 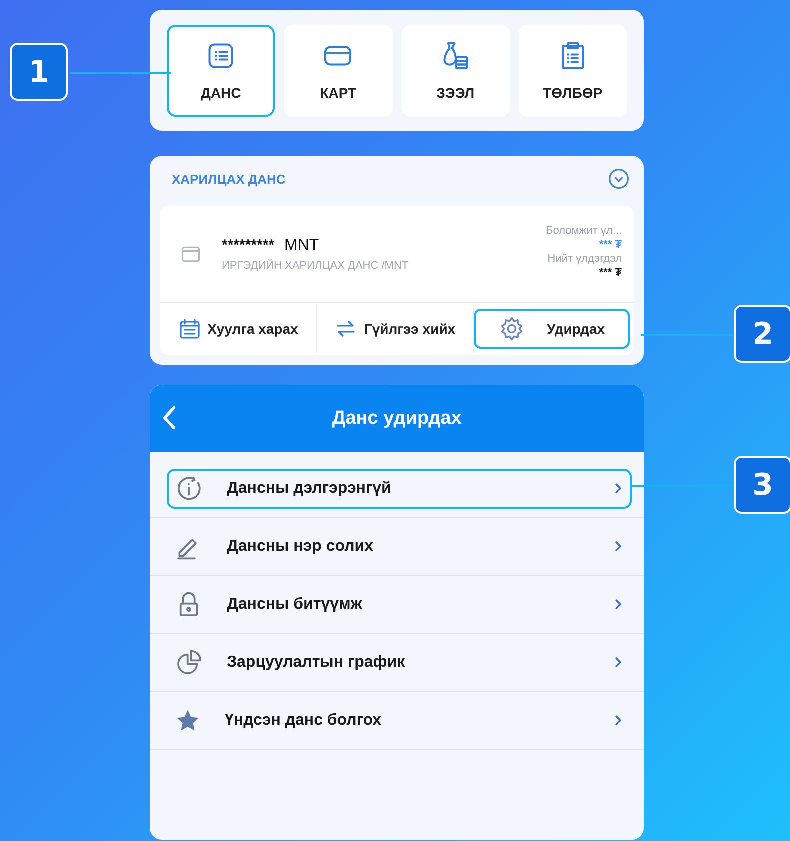 I want to click on menu-item: Дансны дэлгэрэнгүй, so click(x=399, y=488).